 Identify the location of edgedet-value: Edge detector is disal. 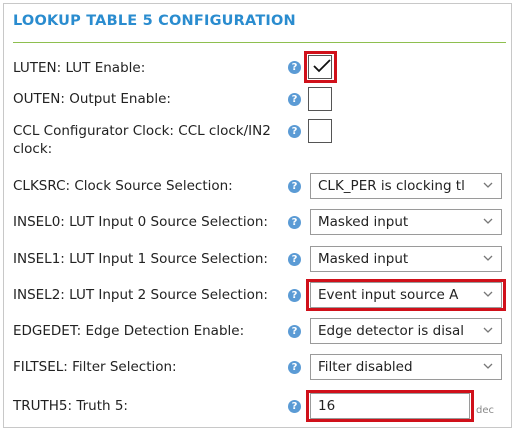
(391, 331).